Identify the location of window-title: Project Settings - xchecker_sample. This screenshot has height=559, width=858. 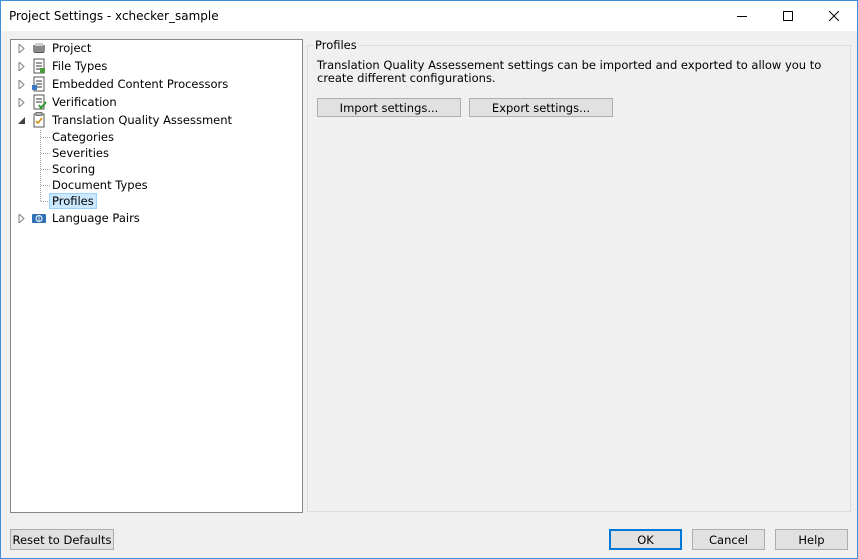
(114, 16).